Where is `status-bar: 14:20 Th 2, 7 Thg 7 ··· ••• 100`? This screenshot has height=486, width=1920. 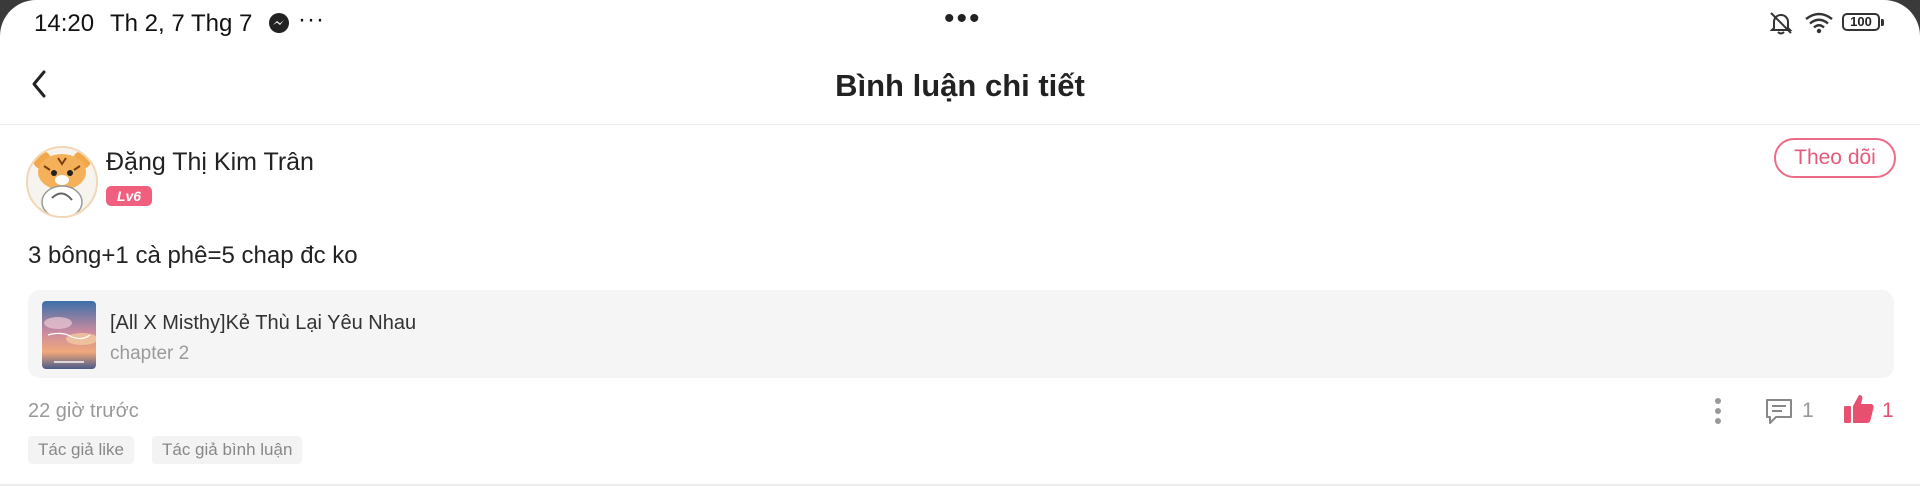 status-bar: 14:20 Th 2, 7 Thg 7 ··· ••• 100 is located at coordinates (960, 23).